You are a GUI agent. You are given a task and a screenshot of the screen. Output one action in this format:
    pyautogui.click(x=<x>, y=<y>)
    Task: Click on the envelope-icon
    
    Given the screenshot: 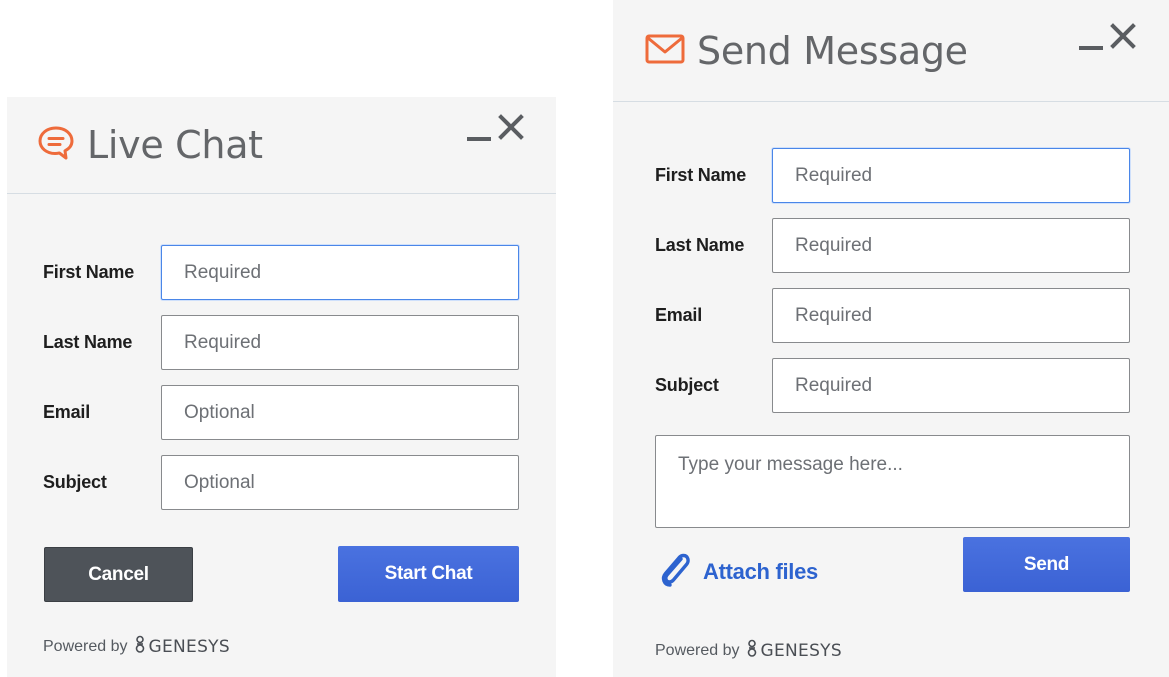 What is the action you would take?
    pyautogui.click(x=665, y=51)
    